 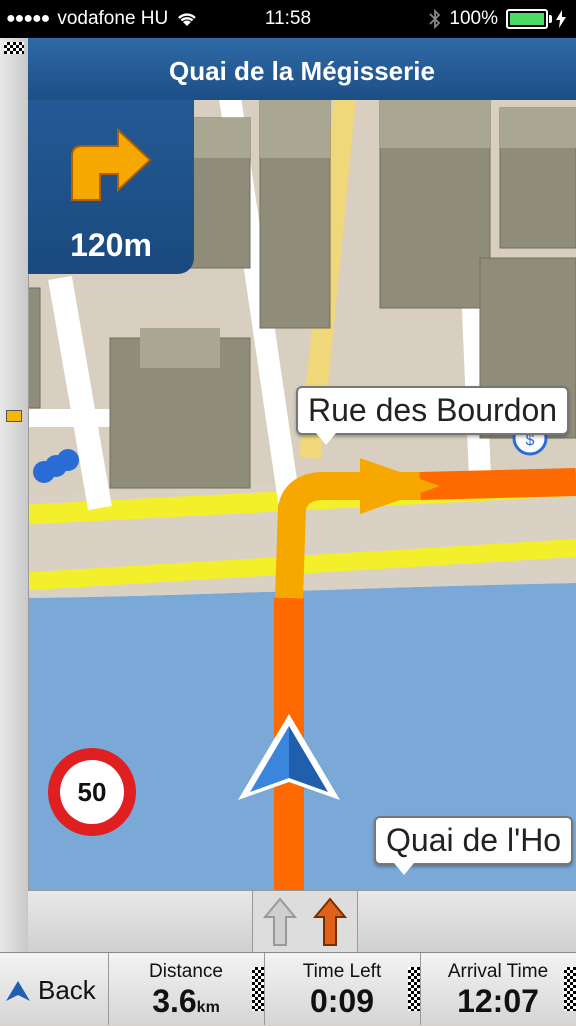 What do you see at coordinates (561, 19) in the screenshot?
I see `charging-icon` at bounding box center [561, 19].